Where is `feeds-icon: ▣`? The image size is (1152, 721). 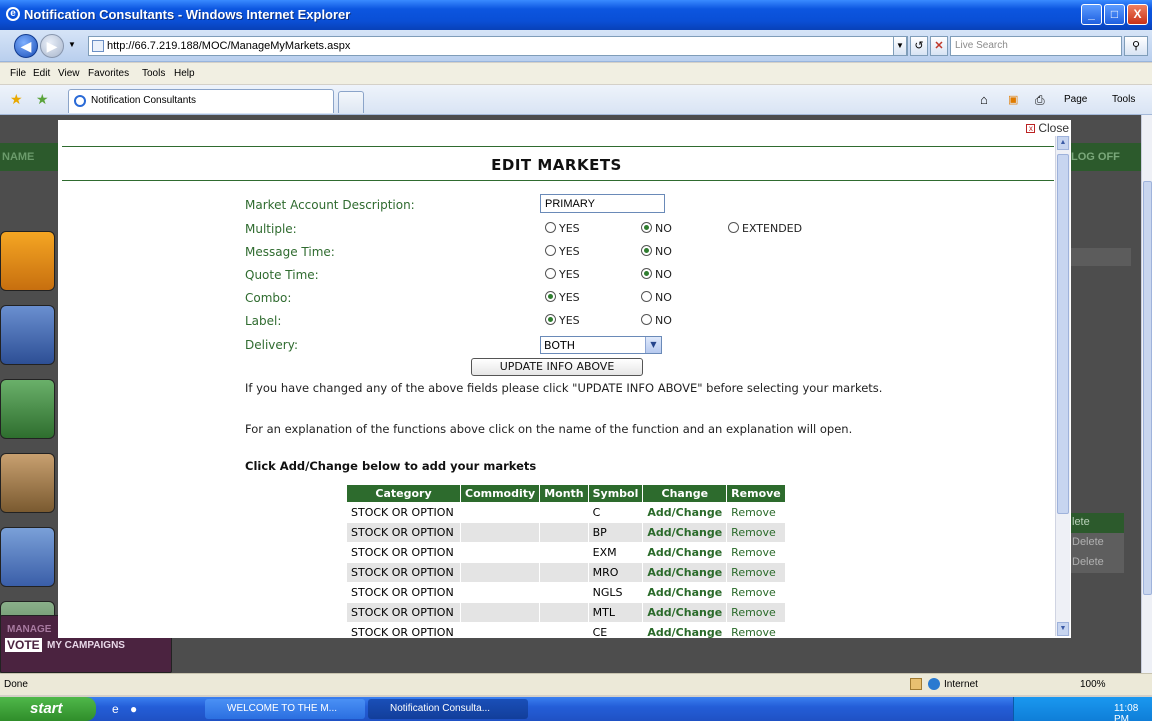
feeds-icon: ▣ is located at coordinates (1013, 99).